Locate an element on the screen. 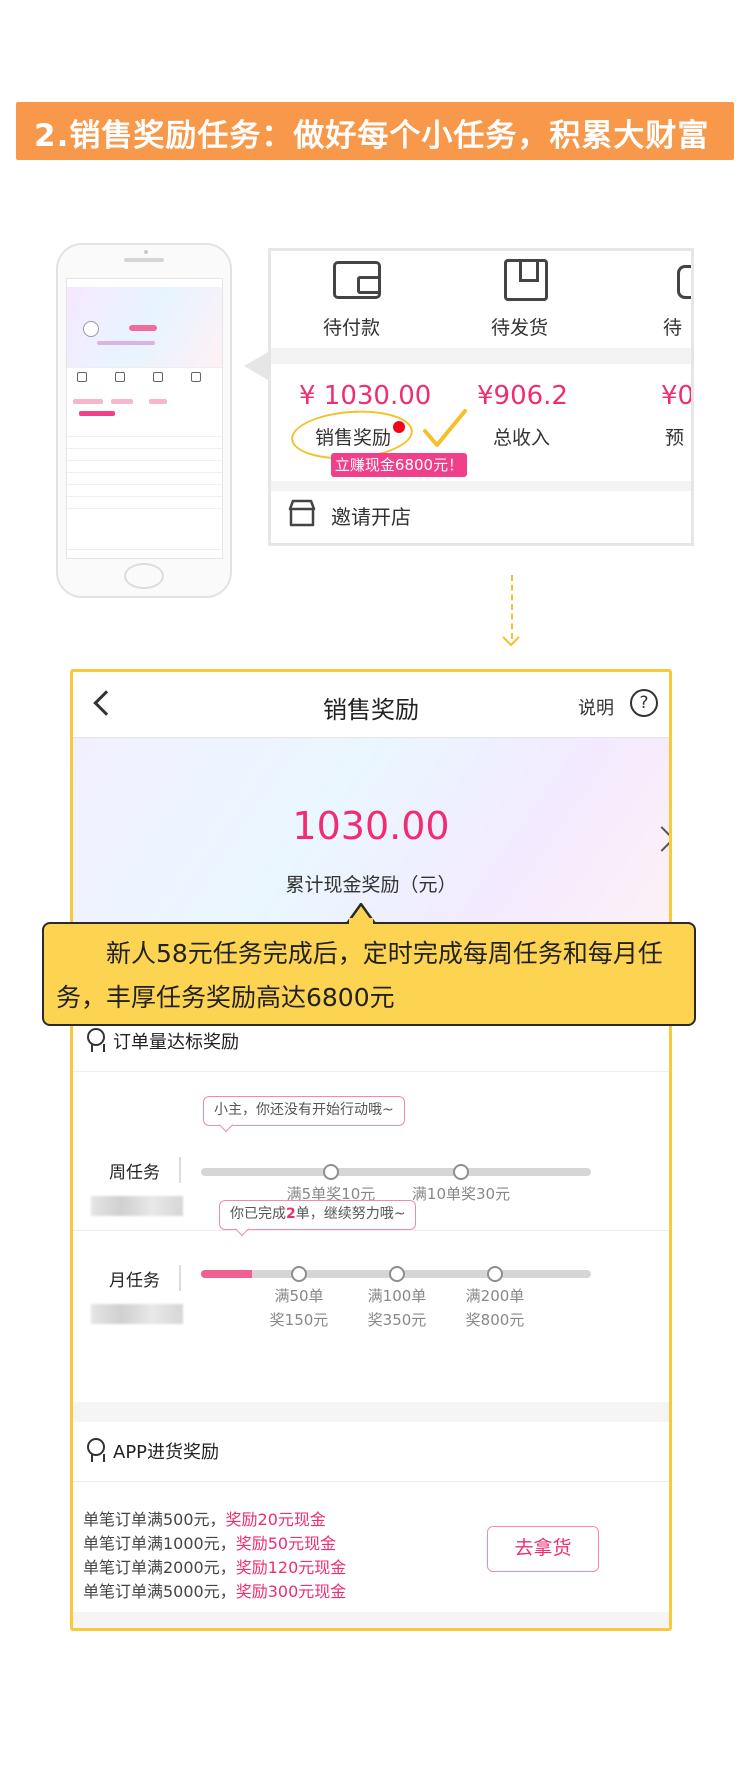  reward-rule: 单笔订单满500元，奖励20元现金 is located at coordinates (204, 1518).